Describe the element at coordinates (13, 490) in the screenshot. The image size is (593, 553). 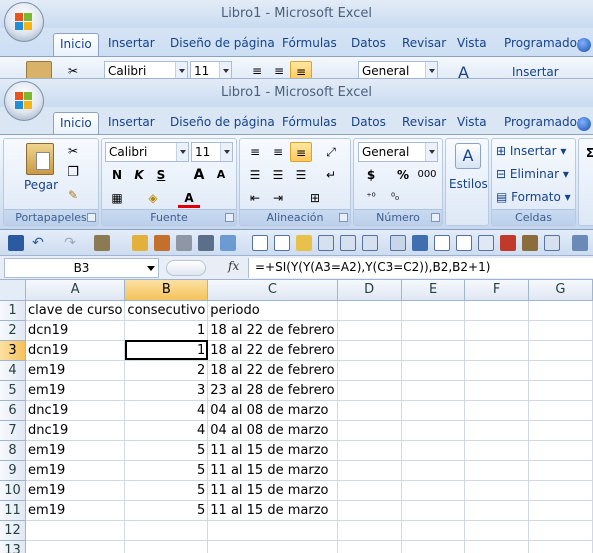
I see `row-header: 10` at that location.